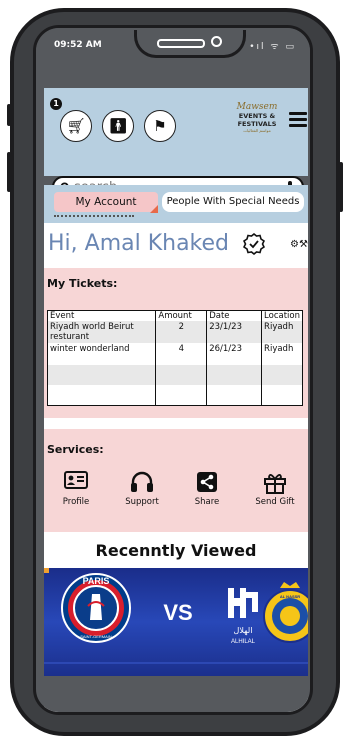  Describe the element at coordinates (176, 694) in the screenshot. I see `home-indicator-area` at that location.